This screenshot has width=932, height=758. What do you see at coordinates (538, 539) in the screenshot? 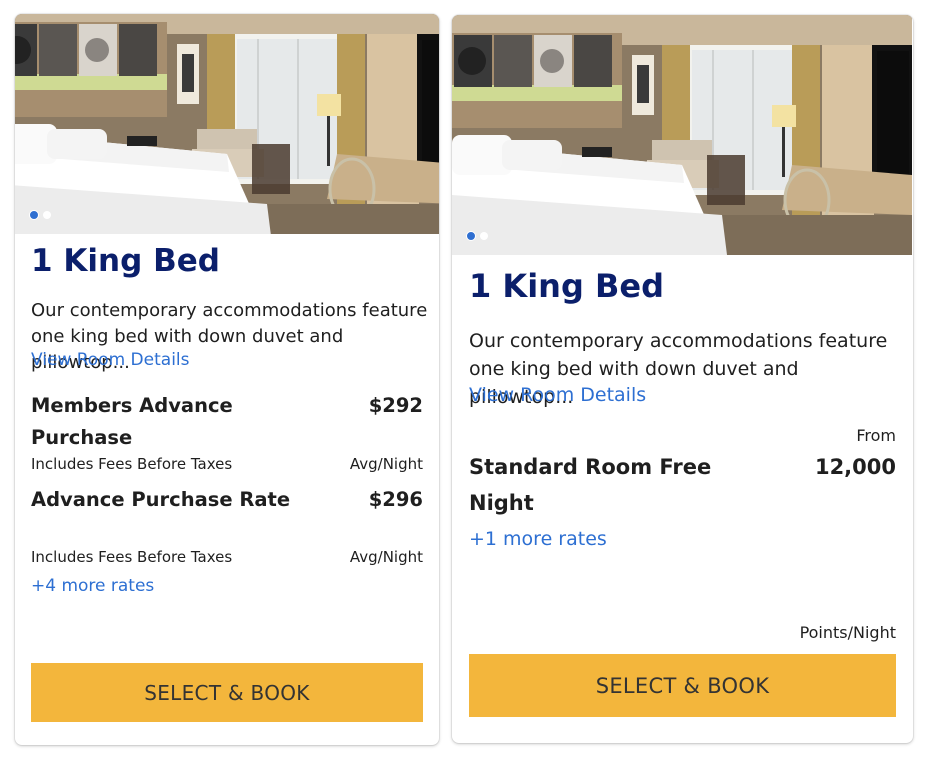
I see `more-rates-link: +1 more rates` at bounding box center [538, 539].